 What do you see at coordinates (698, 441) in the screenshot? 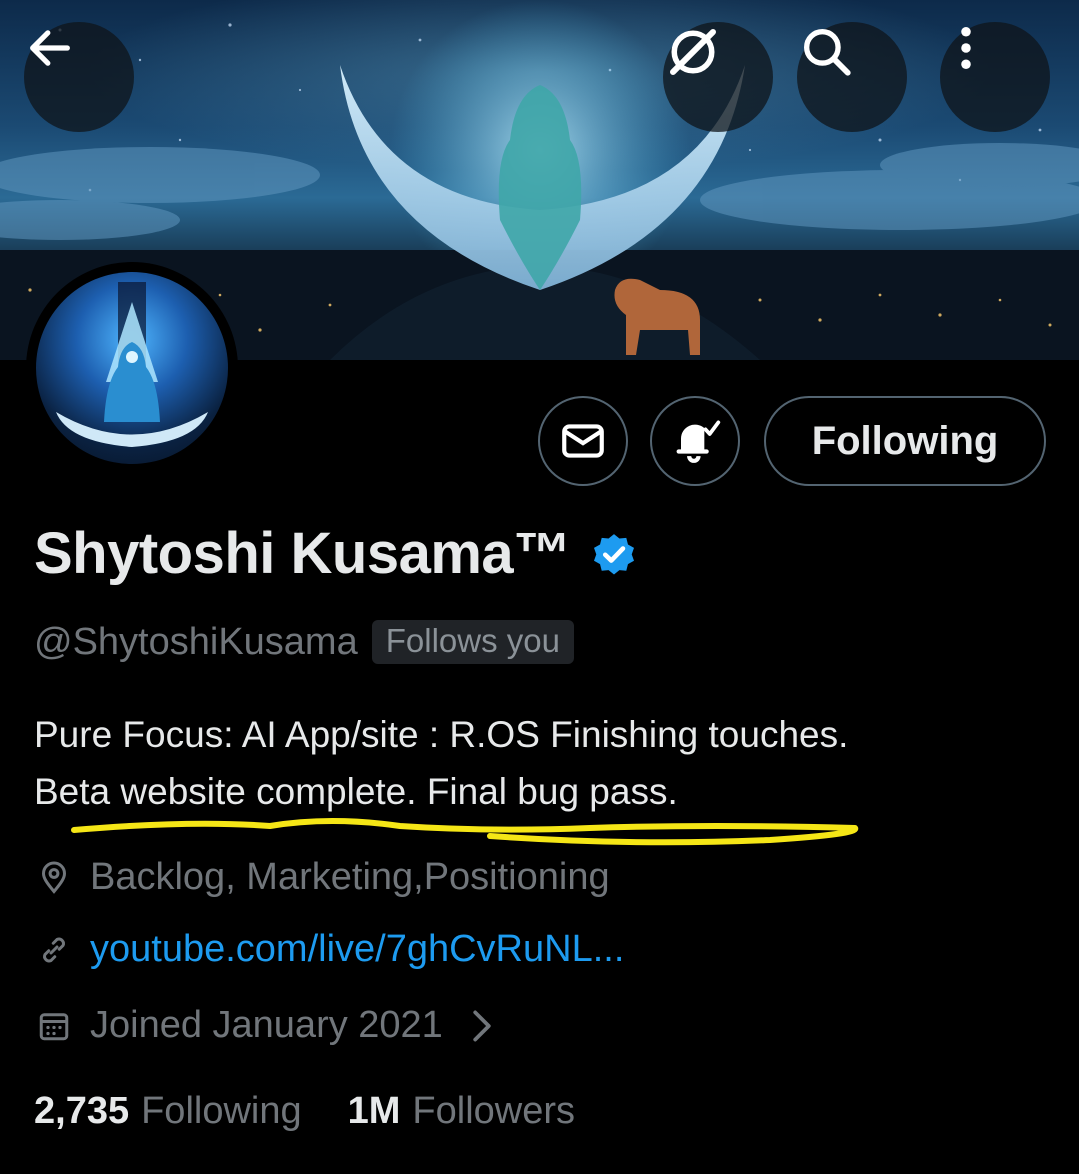
I see `bell-check-icon` at bounding box center [698, 441].